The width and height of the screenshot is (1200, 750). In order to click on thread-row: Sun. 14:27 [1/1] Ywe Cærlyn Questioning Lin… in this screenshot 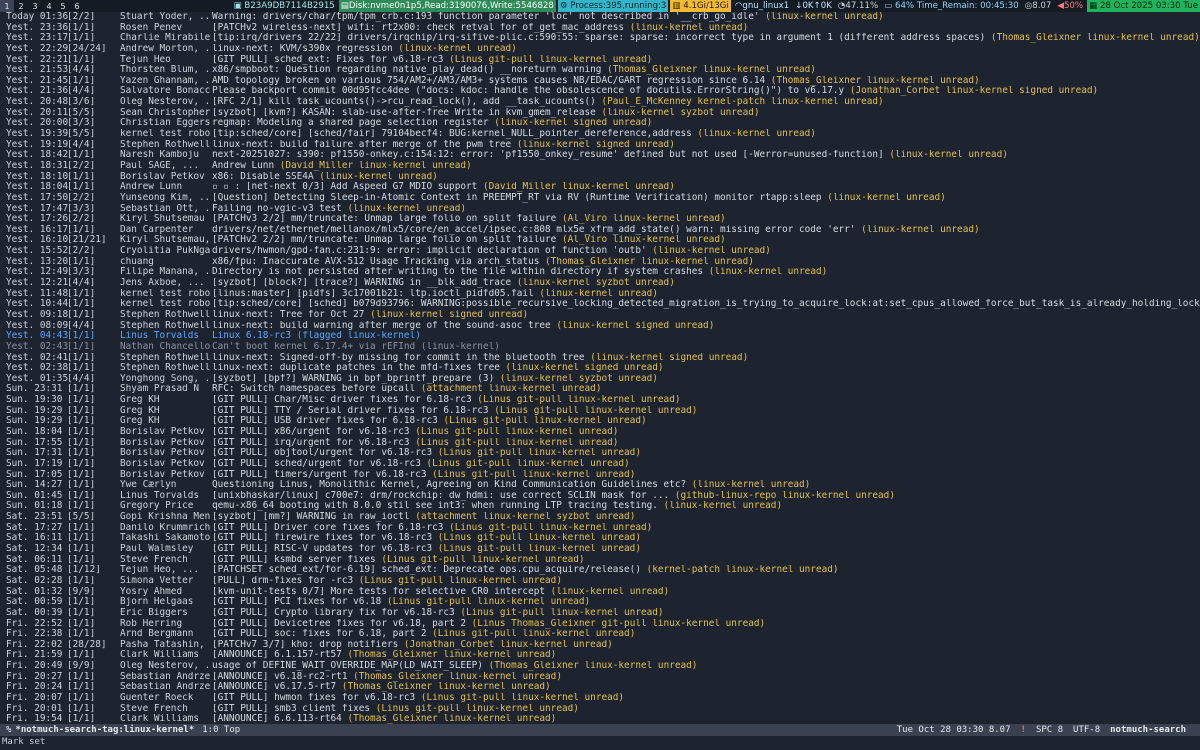, I will do `click(600, 485)`.